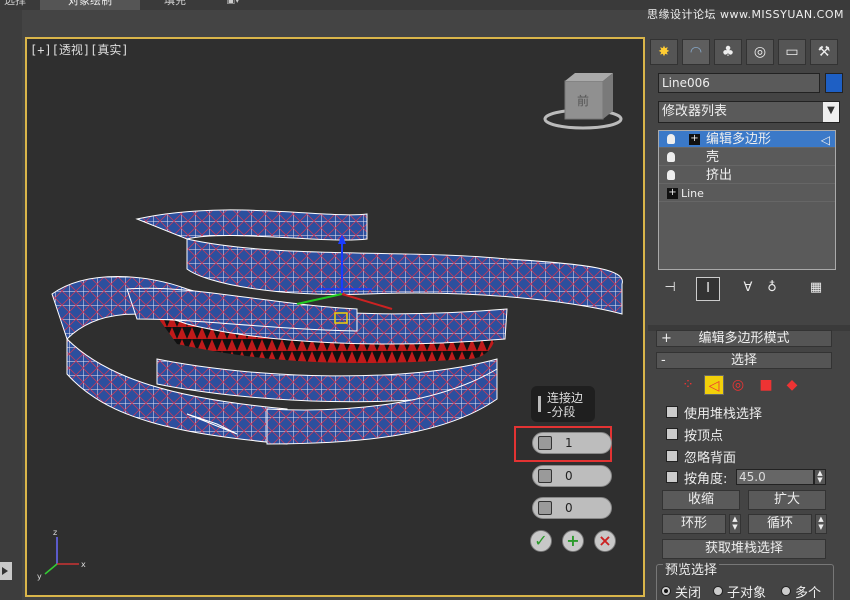 Image resolution: width=850 pixels, height=600 pixels. I want to click on by-vertex-checkbox, so click(672, 434).